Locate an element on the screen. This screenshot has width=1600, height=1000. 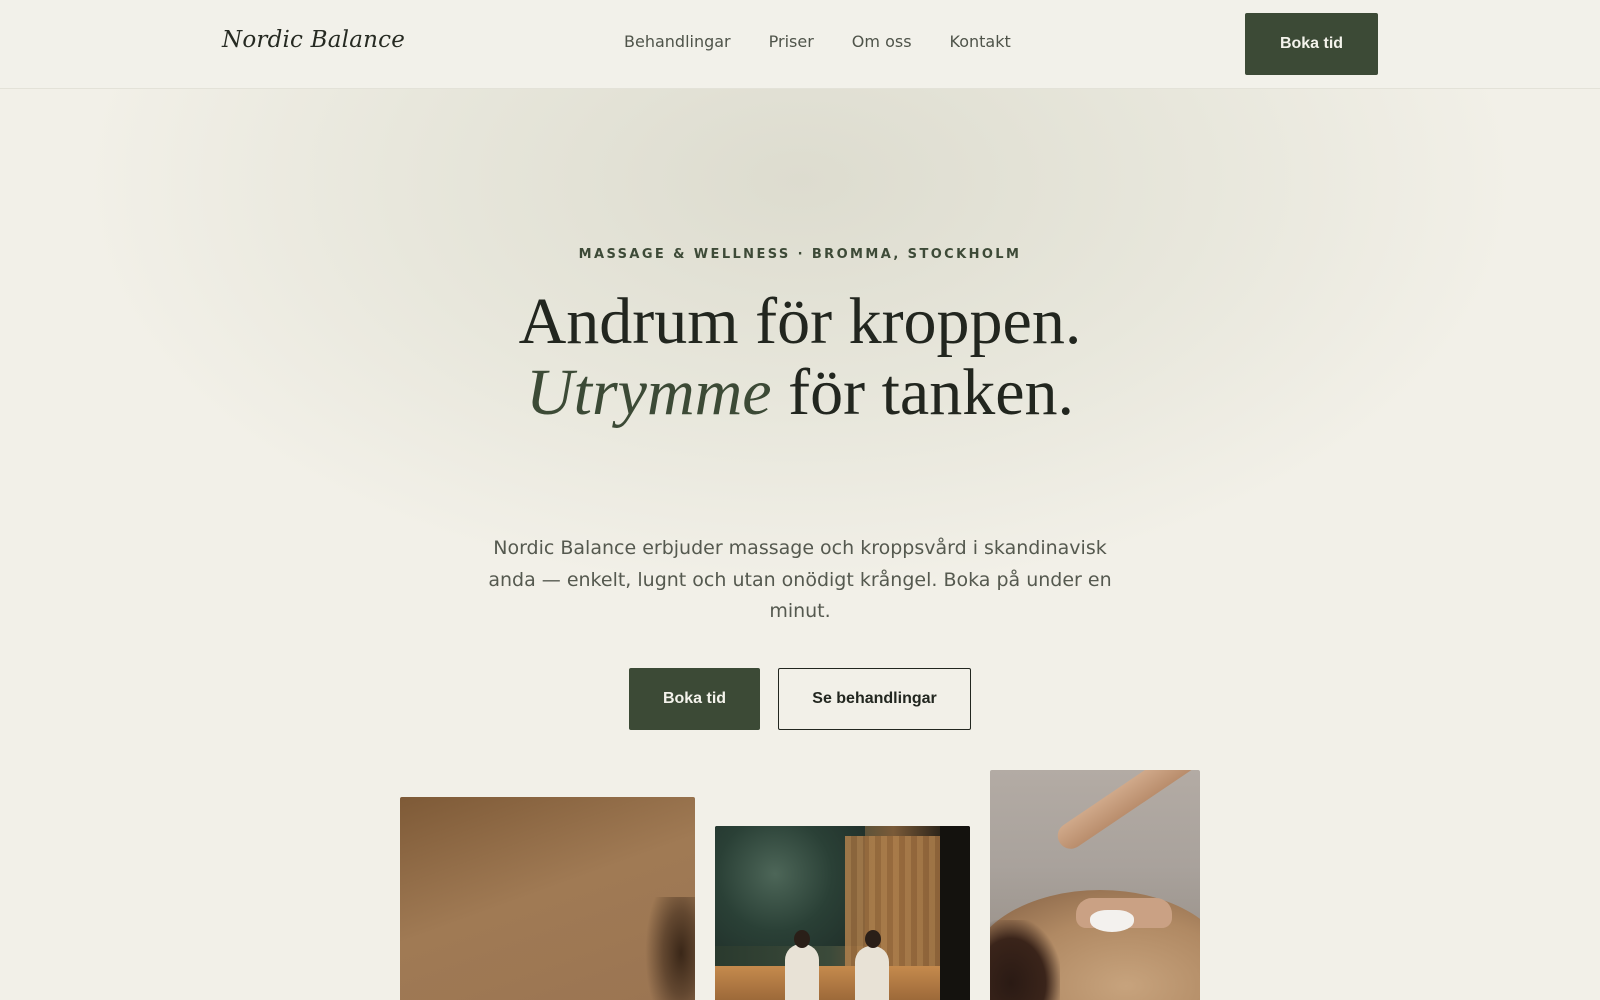
hero-cta-row: Boka tid Se behandlingar is located at coordinates (800, 699).